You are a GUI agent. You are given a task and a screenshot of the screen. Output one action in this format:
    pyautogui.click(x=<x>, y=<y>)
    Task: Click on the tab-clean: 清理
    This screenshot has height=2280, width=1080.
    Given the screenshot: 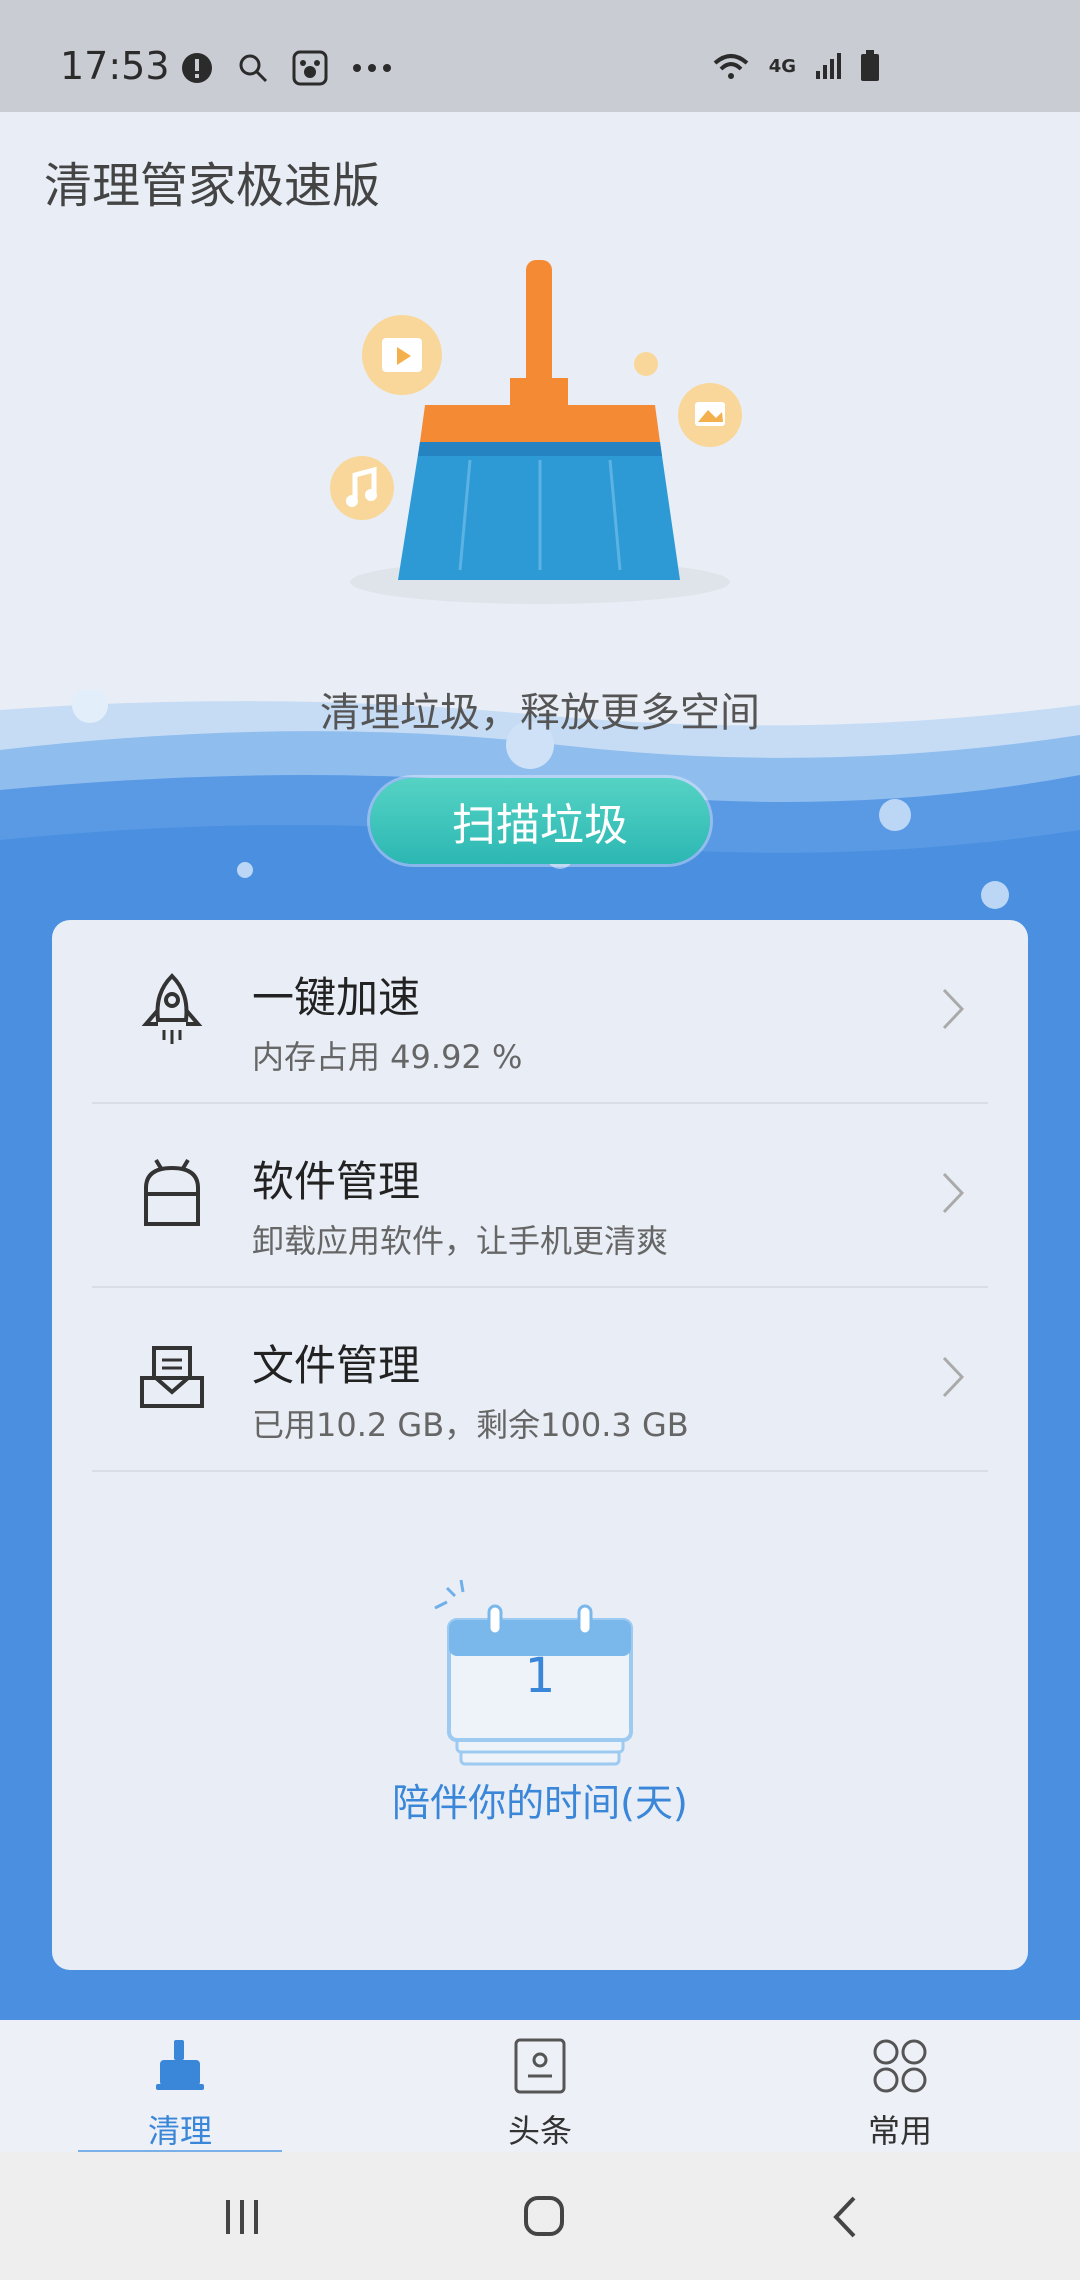 What is the action you would take?
    pyautogui.click(x=180, y=2087)
    